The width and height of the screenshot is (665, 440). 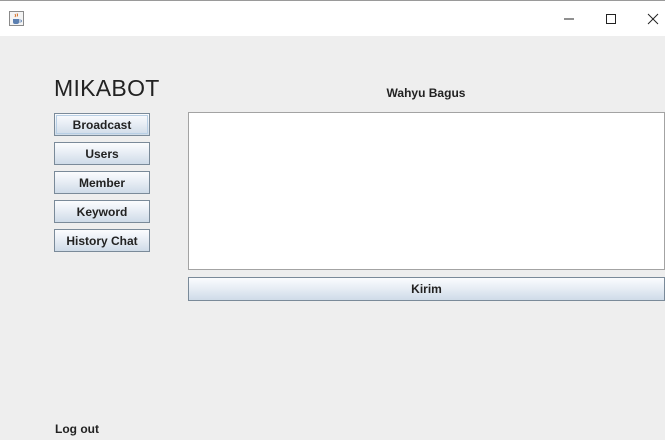 I want to click on maximize-icon, so click(x=611, y=19).